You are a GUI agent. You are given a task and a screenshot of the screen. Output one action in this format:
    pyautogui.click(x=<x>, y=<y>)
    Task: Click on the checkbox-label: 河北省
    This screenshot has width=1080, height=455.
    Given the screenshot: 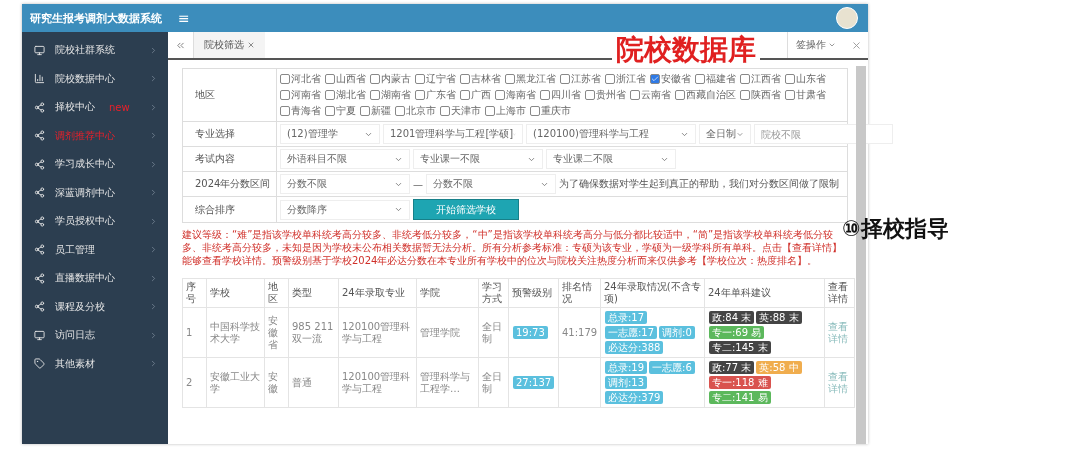 What is the action you would take?
    pyautogui.click(x=306, y=79)
    